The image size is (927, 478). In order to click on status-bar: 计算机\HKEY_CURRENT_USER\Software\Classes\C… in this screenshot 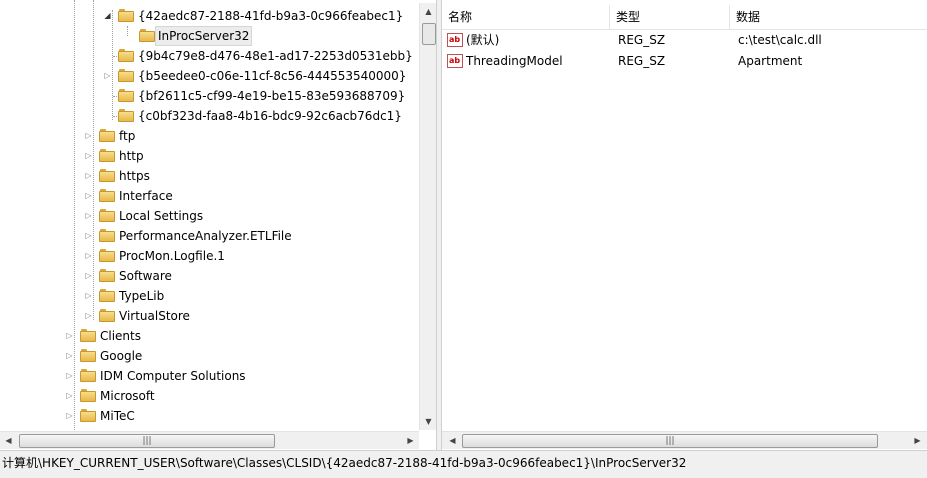, I will do `click(463, 464)`.